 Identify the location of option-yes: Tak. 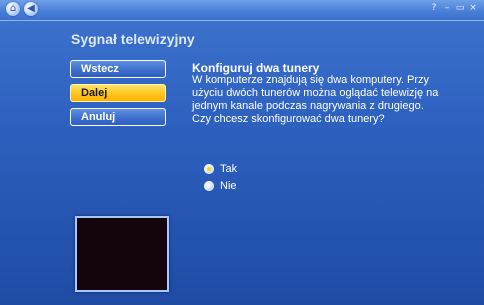
(220, 169).